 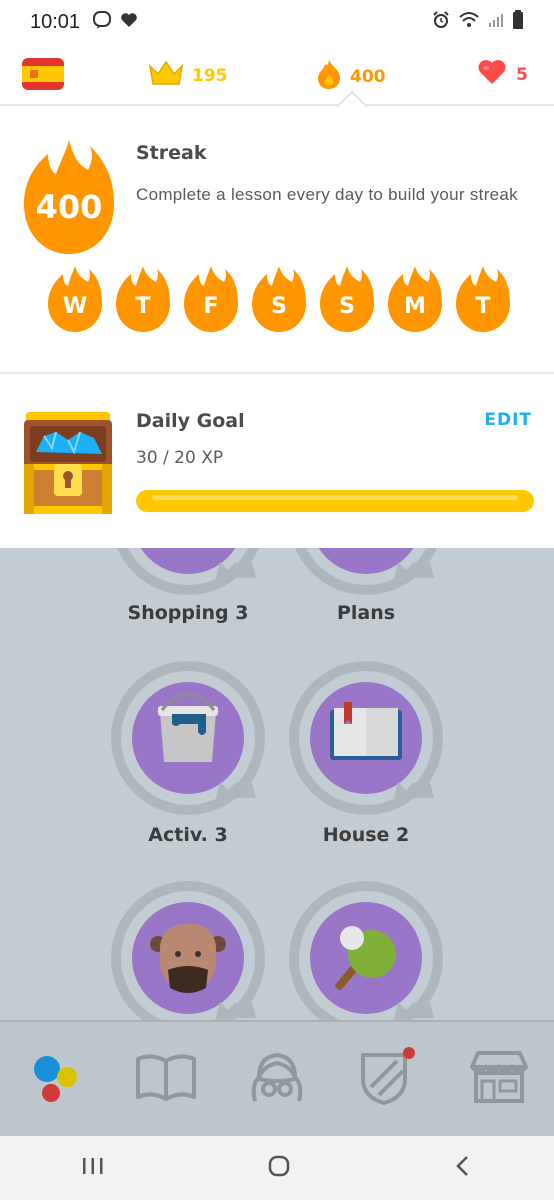 I want to click on streak-number: 400, so click(x=69, y=207).